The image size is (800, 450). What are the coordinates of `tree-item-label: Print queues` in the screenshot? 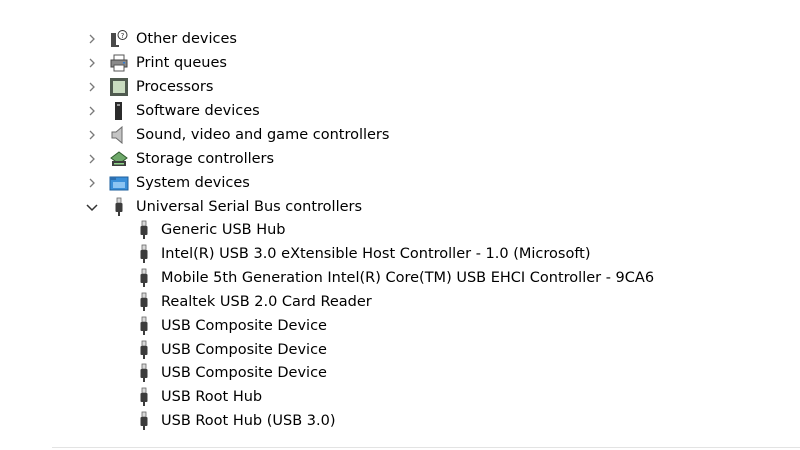 It's located at (181, 63).